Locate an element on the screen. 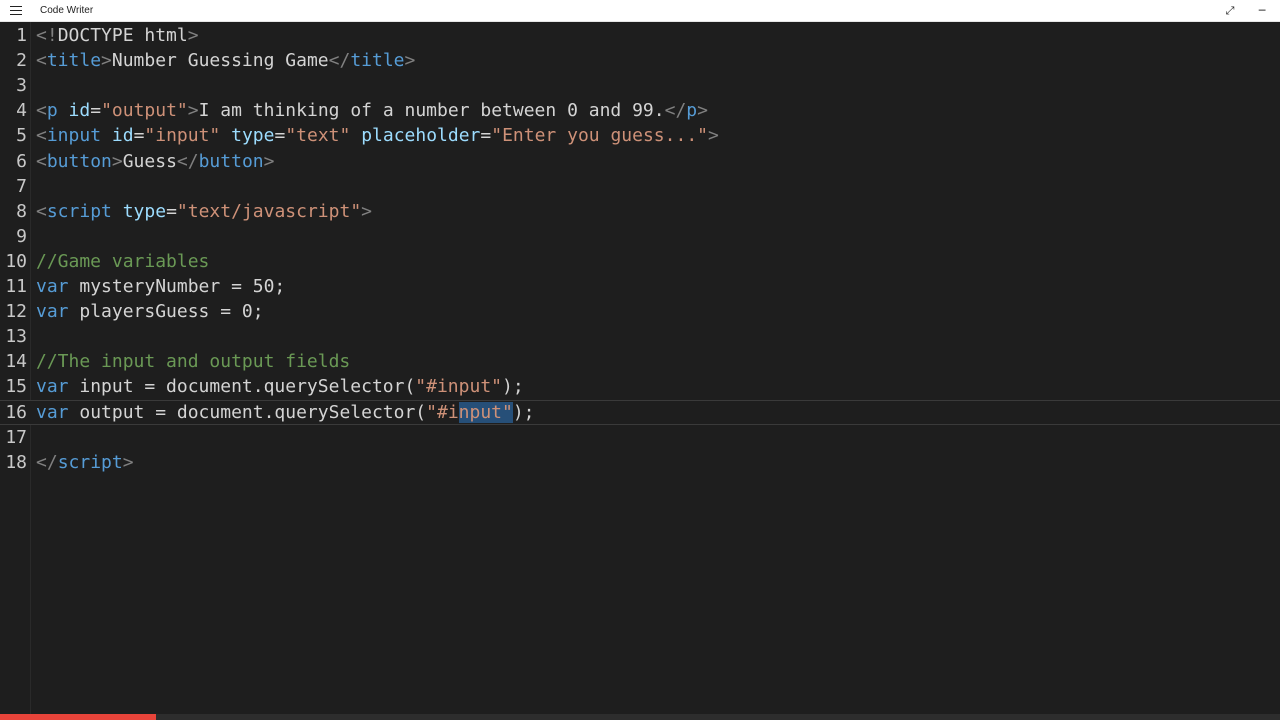 The width and height of the screenshot is (1280, 720). line-number: 15 is located at coordinates (16, 387).